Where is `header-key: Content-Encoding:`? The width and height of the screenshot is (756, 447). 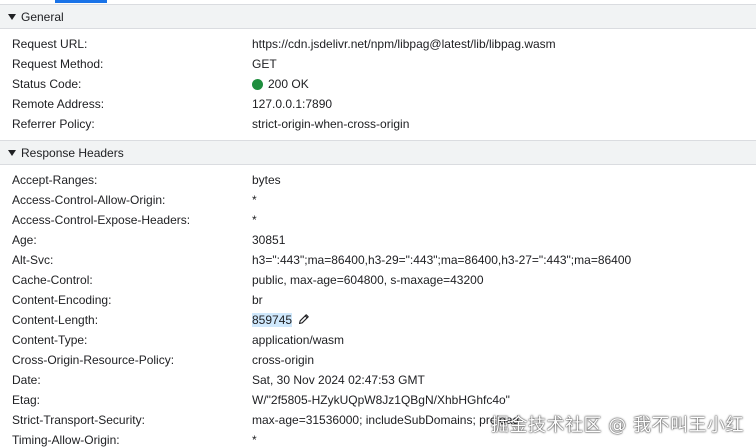
header-key: Content-Encoding: is located at coordinates (62, 300).